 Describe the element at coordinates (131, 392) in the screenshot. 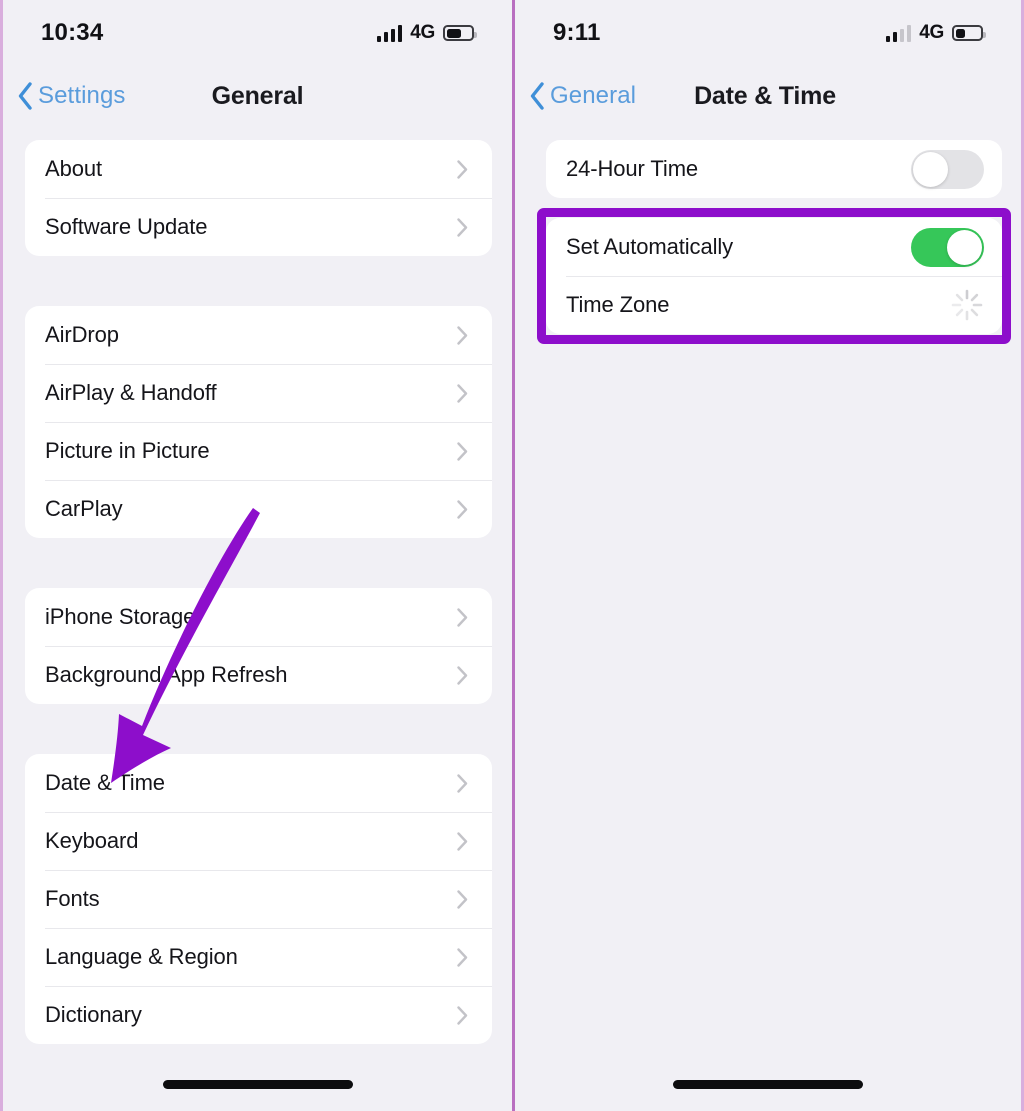

I see `list-item-label: AirPlay & Handoff` at that location.